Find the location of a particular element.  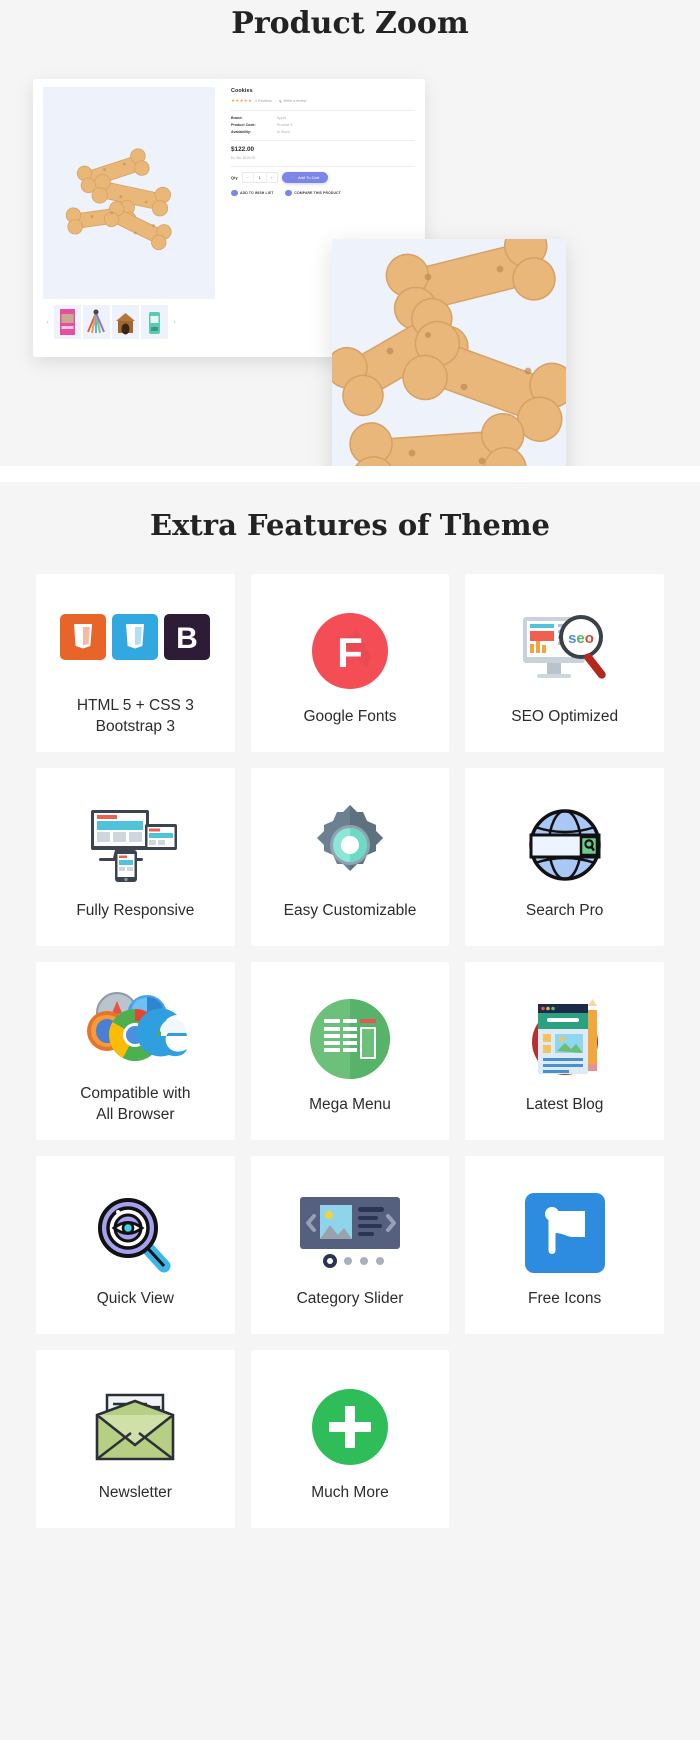

product-price: $122.00 is located at coordinates (243, 149).